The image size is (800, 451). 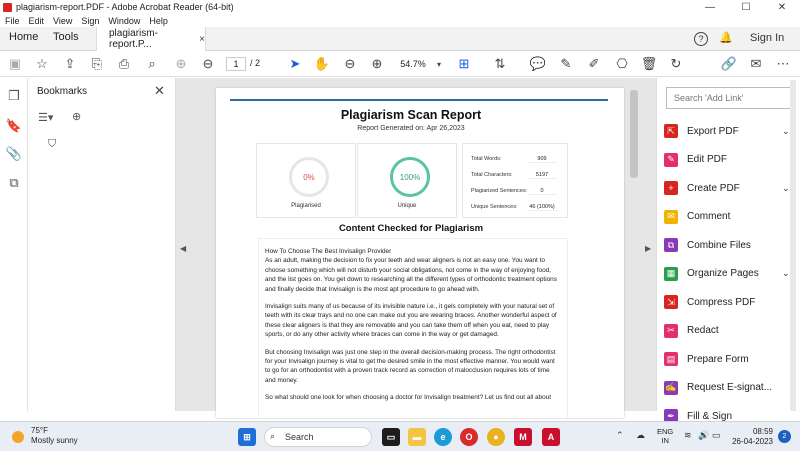 What do you see at coordinates (729, 245) in the screenshot?
I see `tool-combine-files: ⧉ Combine Files` at bounding box center [729, 245].